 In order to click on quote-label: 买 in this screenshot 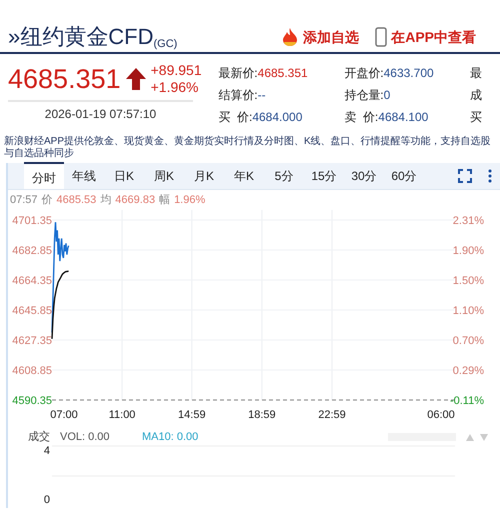, I will do `click(476, 117)`.